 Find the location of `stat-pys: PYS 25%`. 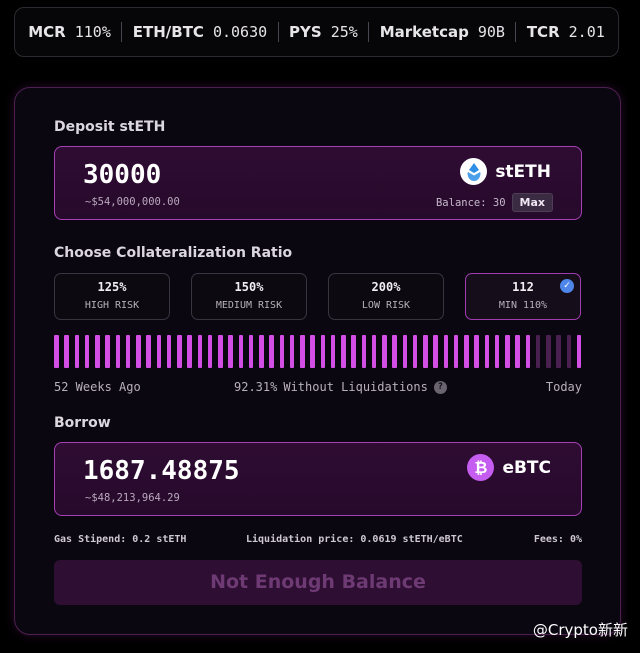

stat-pys: PYS 25% is located at coordinates (323, 32).